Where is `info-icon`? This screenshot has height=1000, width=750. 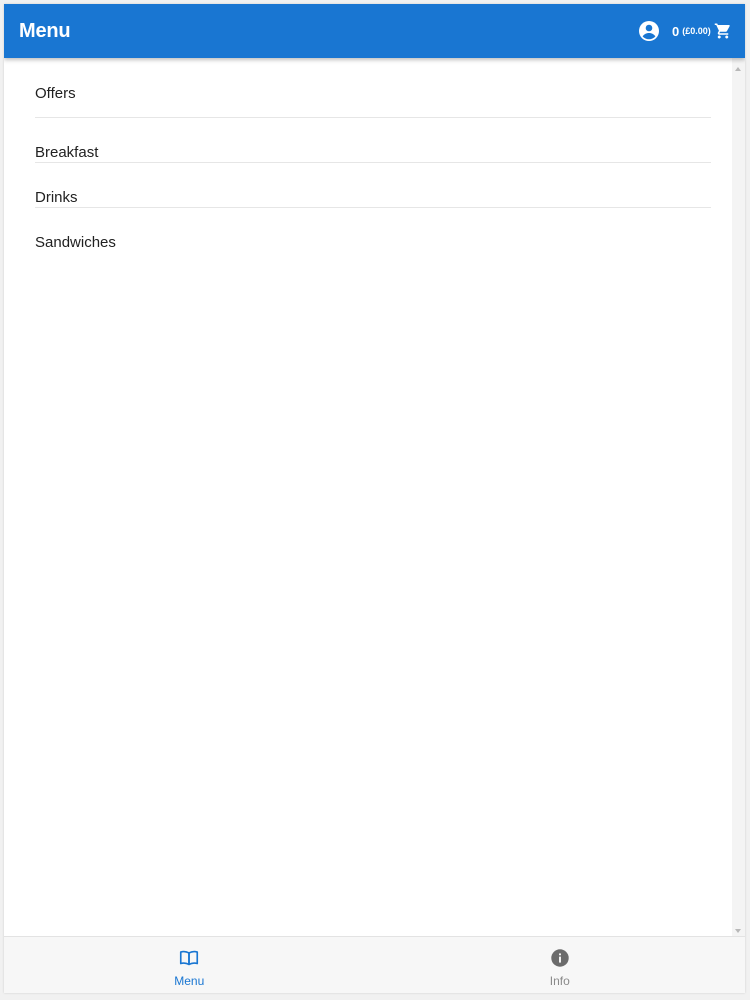 info-icon is located at coordinates (560, 958).